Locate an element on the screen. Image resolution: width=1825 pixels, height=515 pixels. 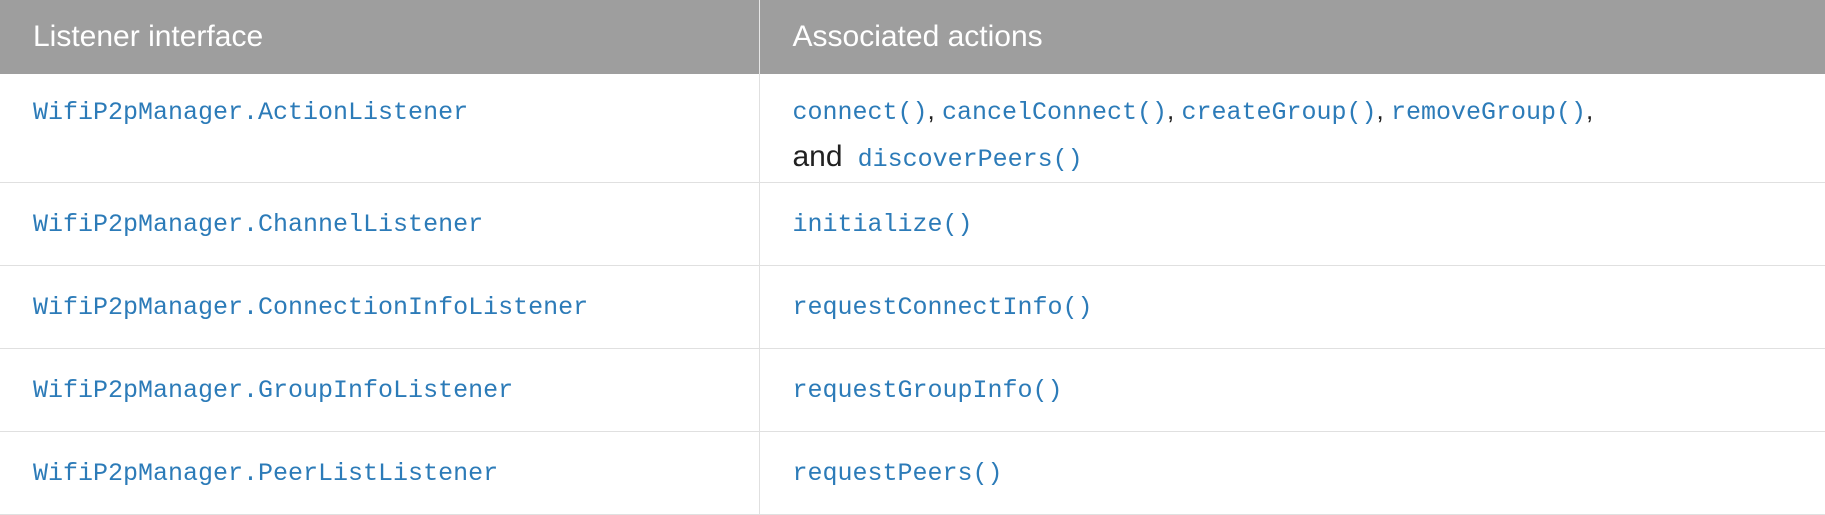
associated-actions: requestConnectInfo() is located at coordinates (1292, 307).